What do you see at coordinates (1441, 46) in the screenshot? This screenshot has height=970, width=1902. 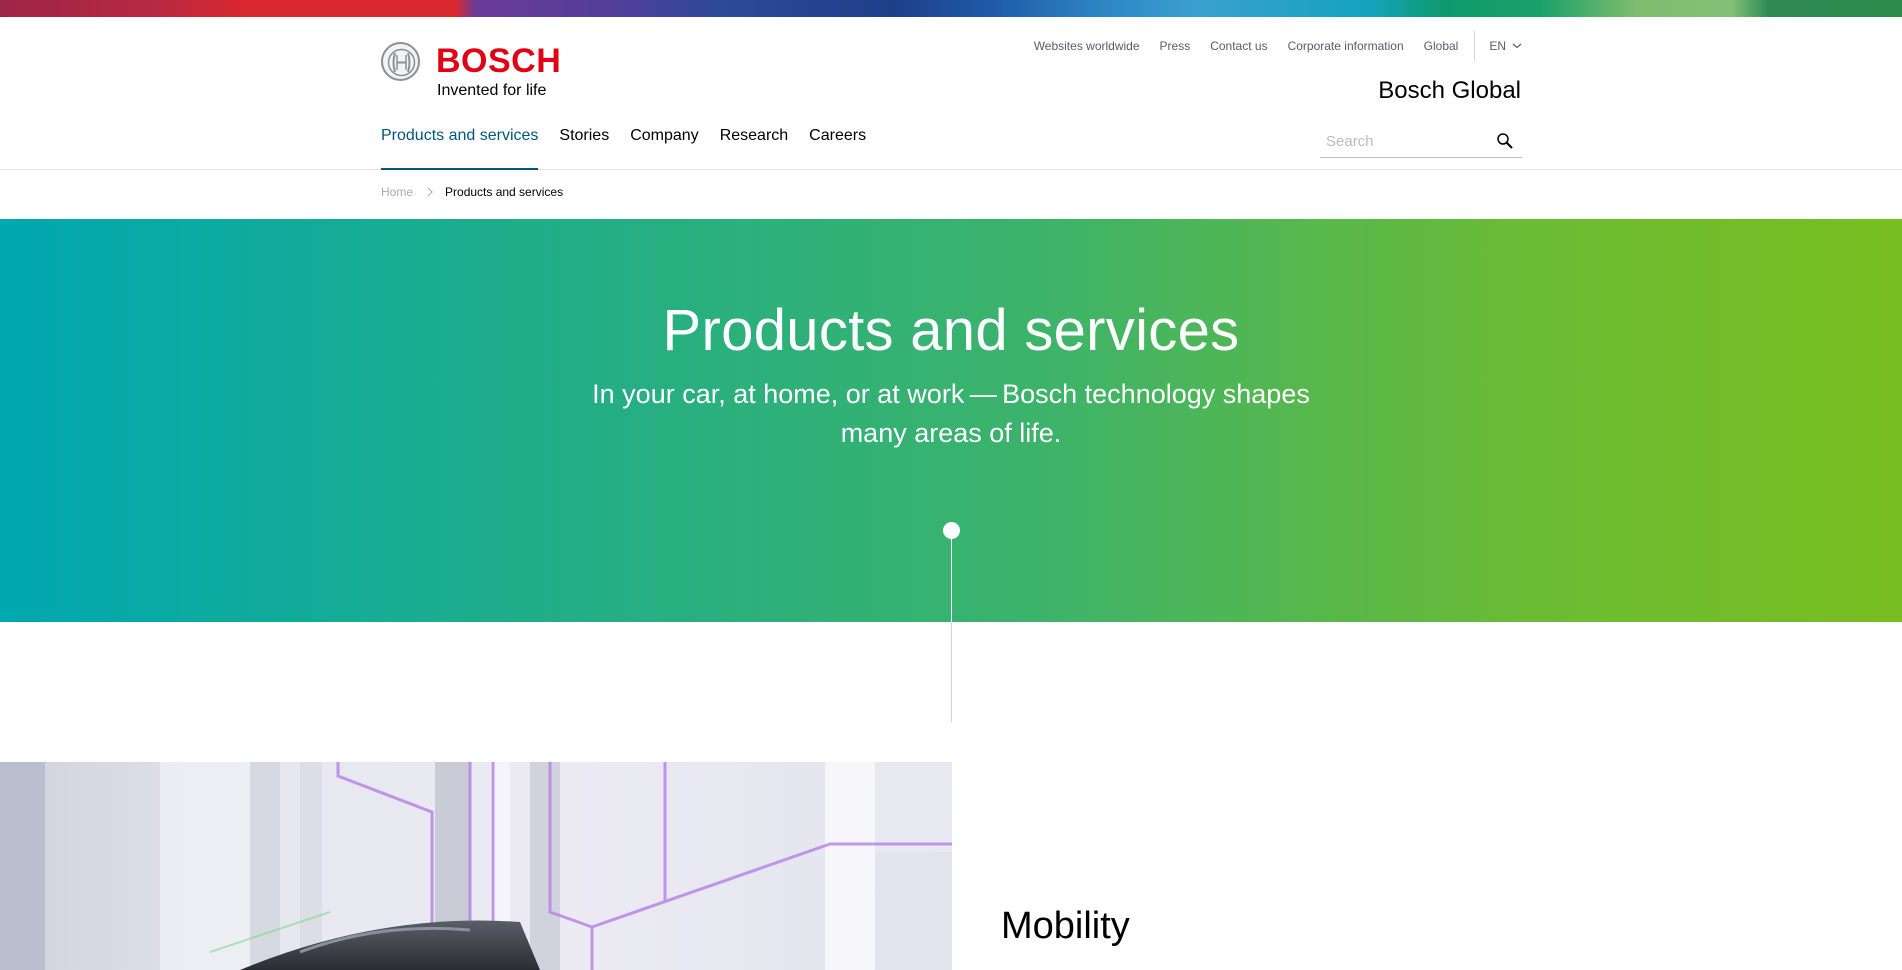 I see `utility-link-global: Global` at bounding box center [1441, 46].